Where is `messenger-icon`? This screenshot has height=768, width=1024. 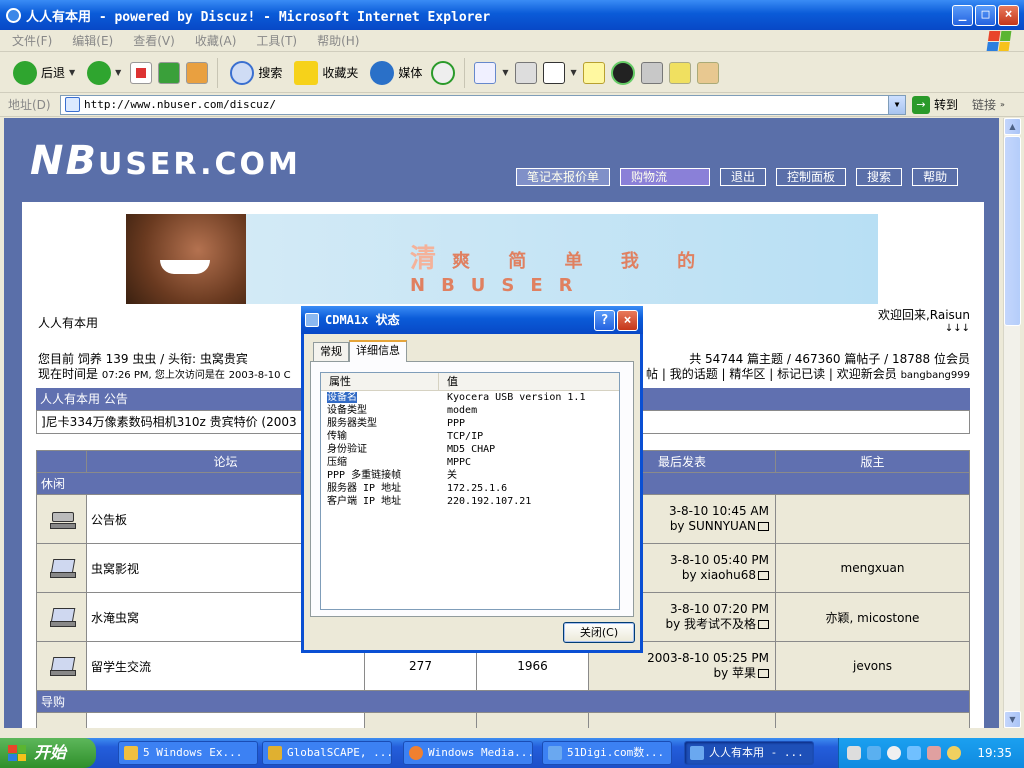
messenger-icon is located at coordinates (622, 72).